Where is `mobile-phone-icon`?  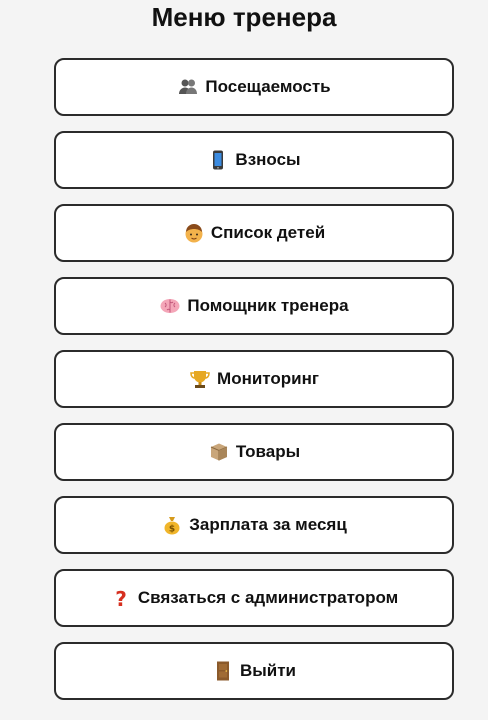 mobile-phone-icon is located at coordinates (218, 160).